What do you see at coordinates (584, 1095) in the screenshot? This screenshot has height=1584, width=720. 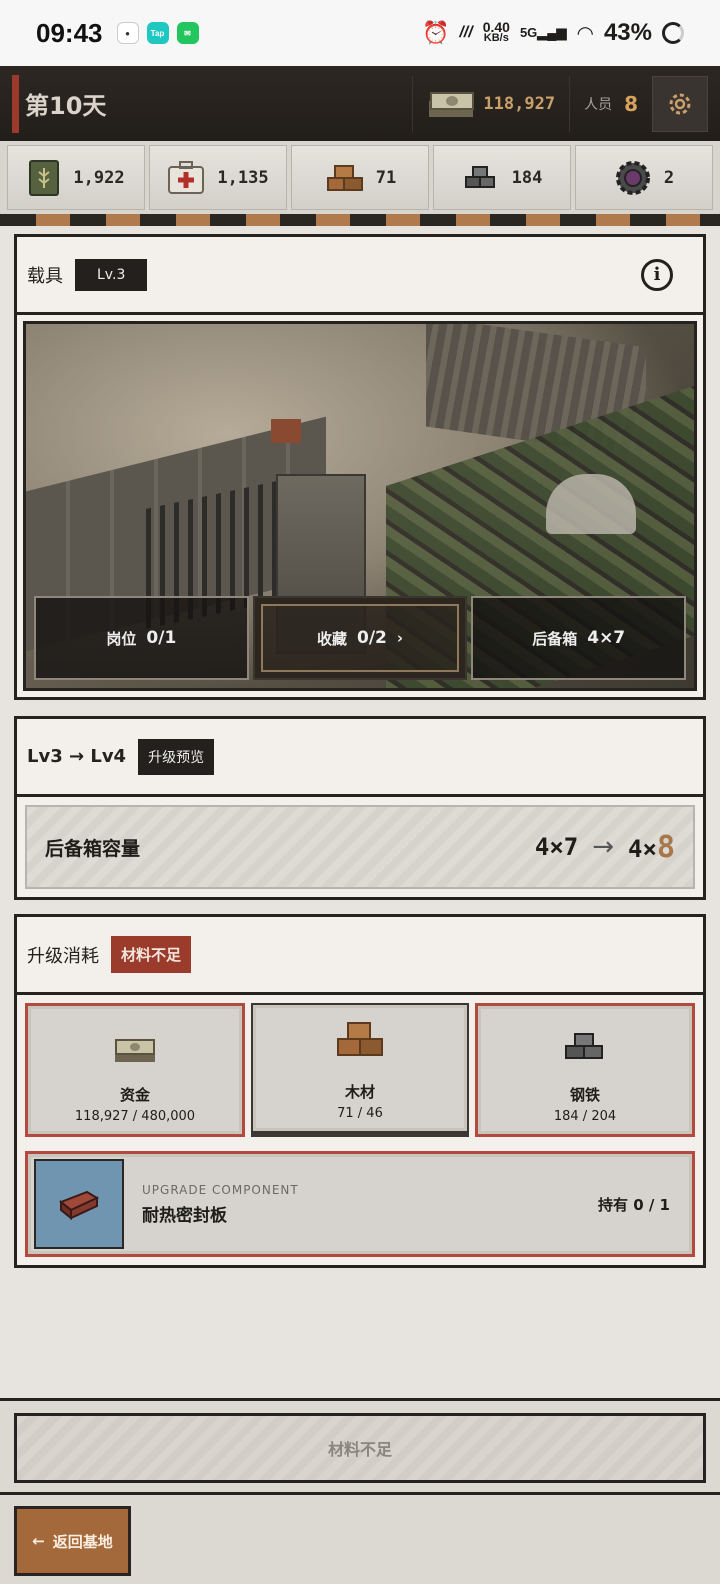 I see `cost-steel-name: 钢铁` at bounding box center [584, 1095].